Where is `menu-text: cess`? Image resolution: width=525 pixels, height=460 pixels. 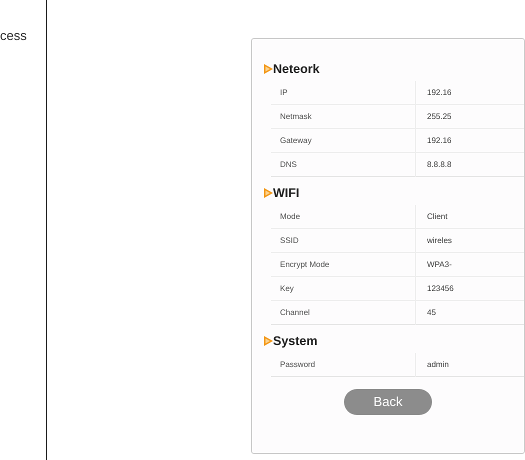
menu-text: cess is located at coordinates (23, 36).